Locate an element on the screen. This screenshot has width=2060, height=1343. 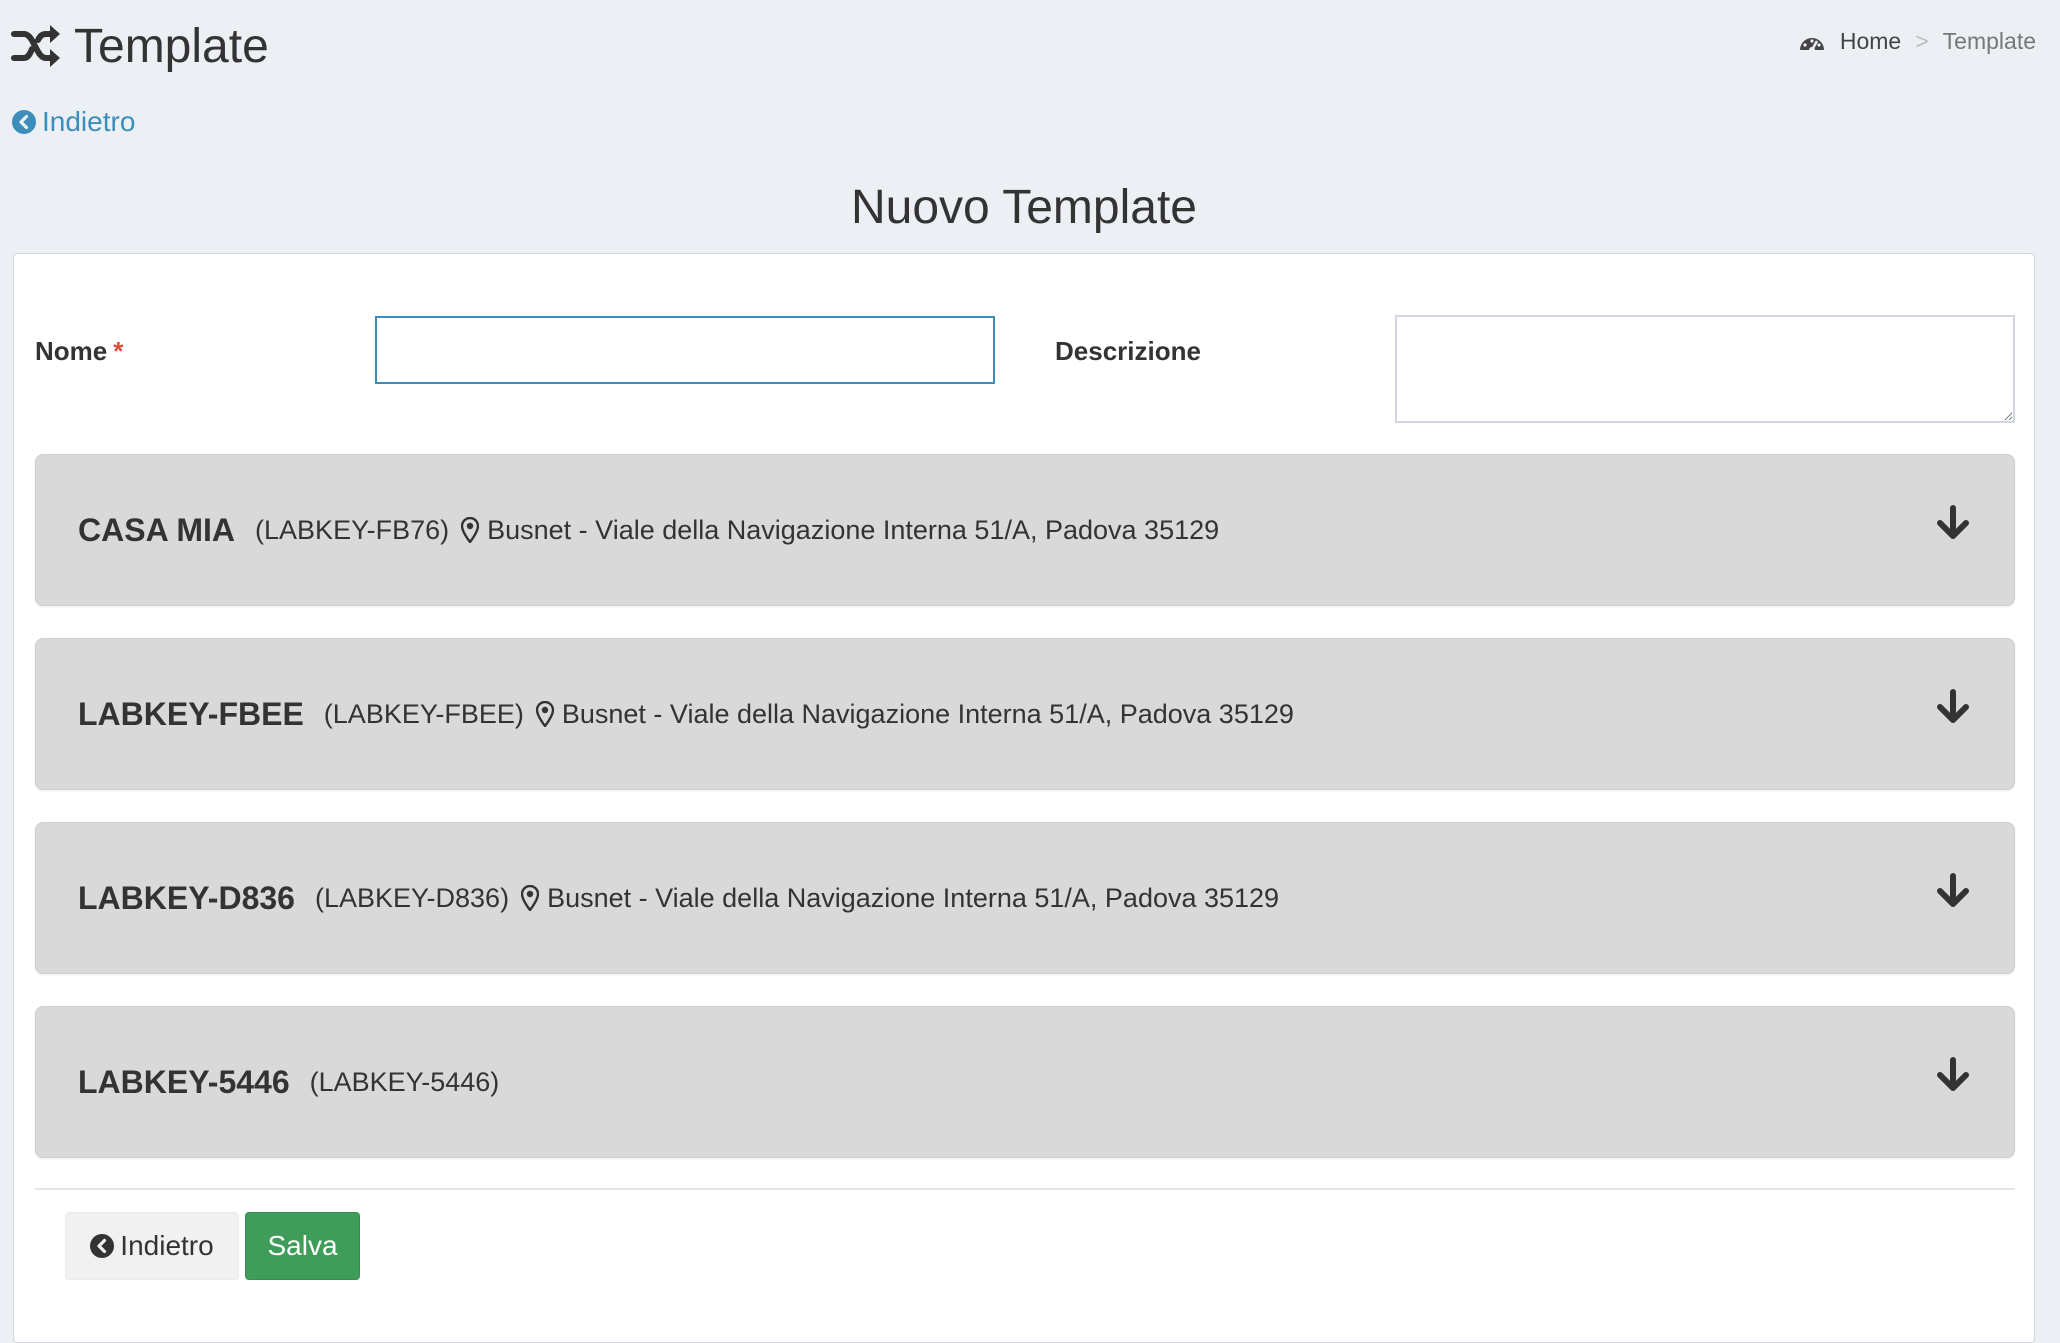
shuffle-icon is located at coordinates (35, 46).